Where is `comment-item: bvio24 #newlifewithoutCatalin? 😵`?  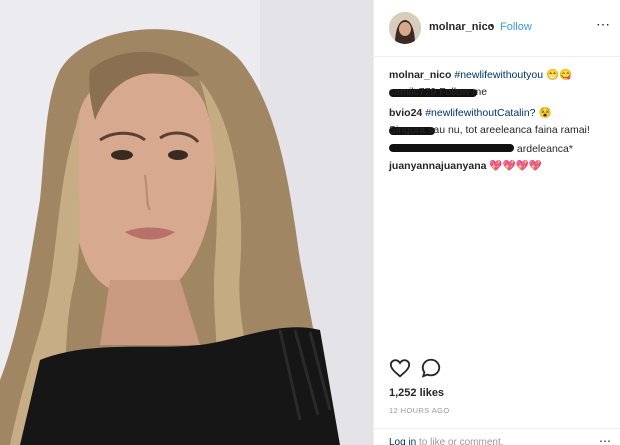
comment-item: bvio24 #newlifewithoutCatalin? 😵 is located at coordinates (501, 113).